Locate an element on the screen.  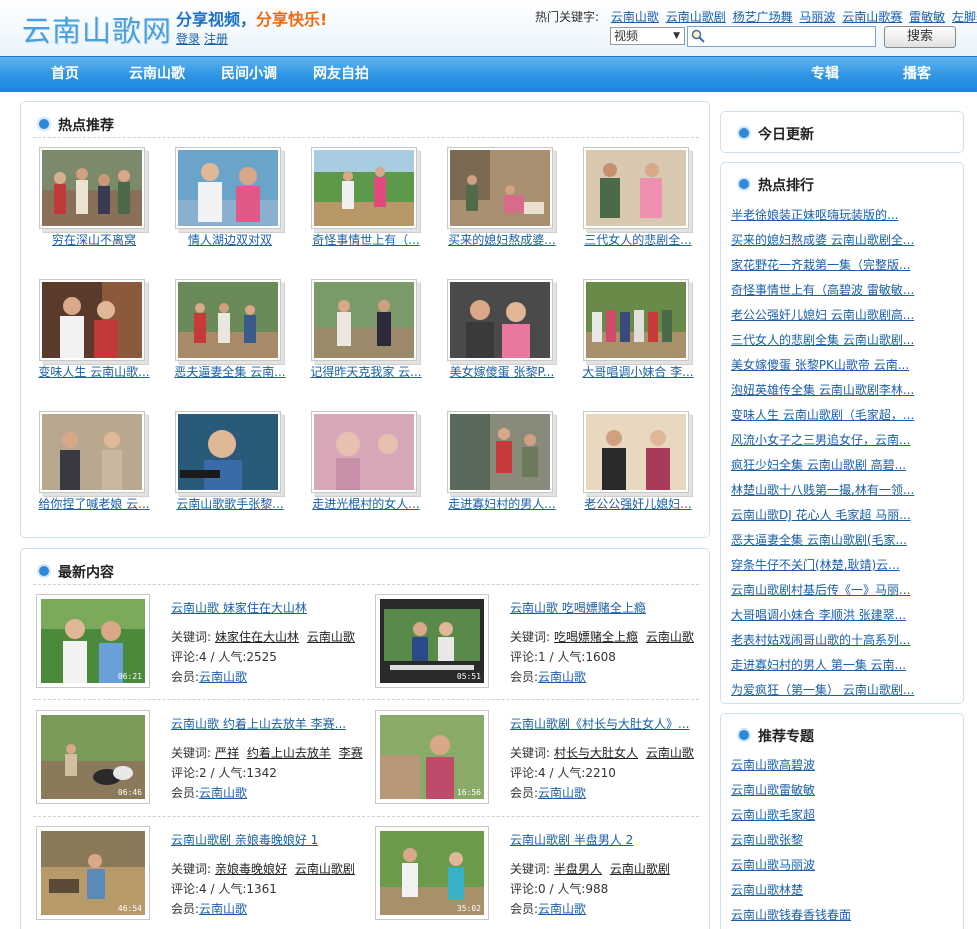
keyword-link: 云南山歌剧 is located at coordinates (325, 869).